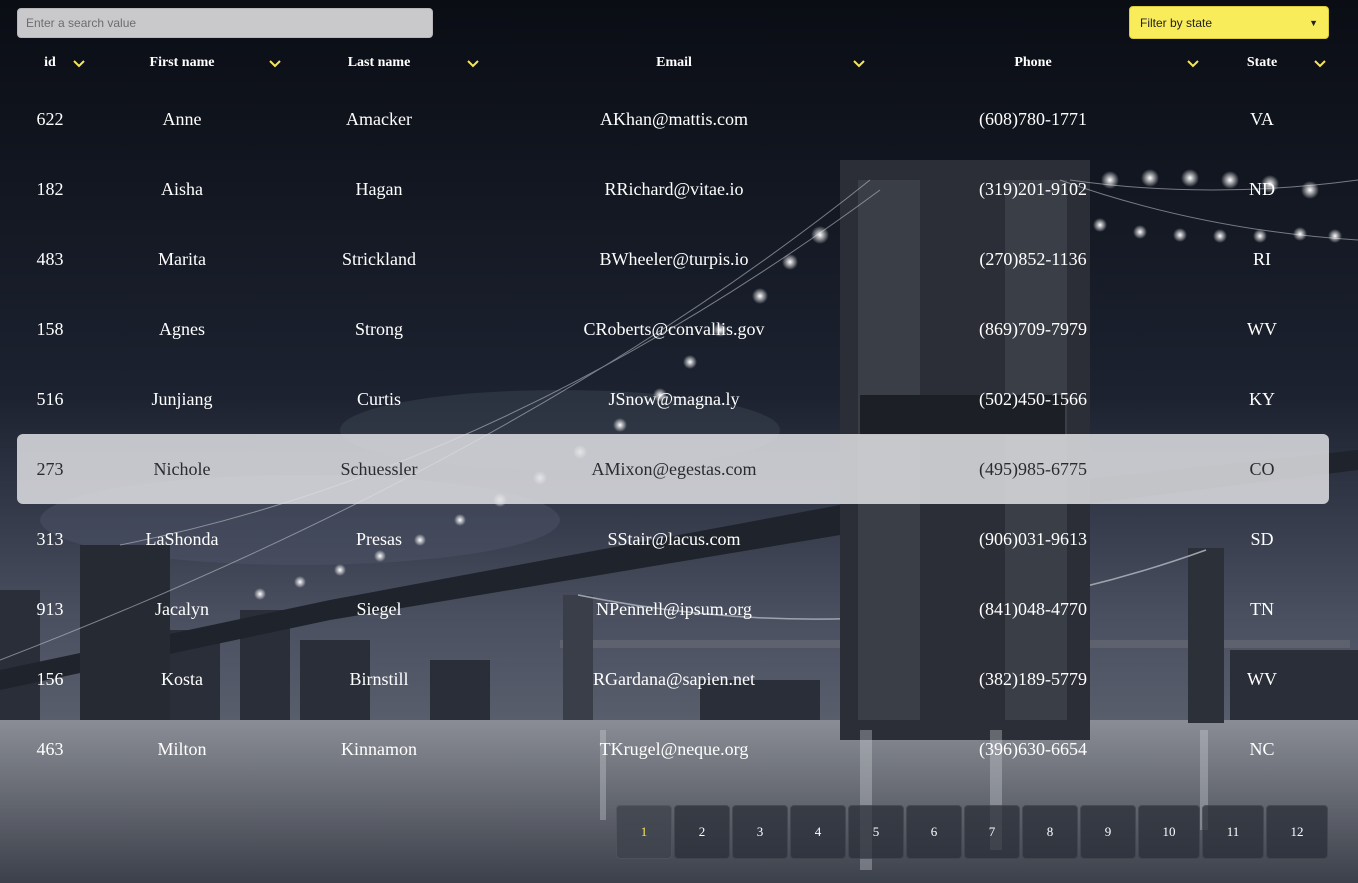 The height and width of the screenshot is (883, 1358). I want to click on cell-first-name: Milton, so click(182, 748).